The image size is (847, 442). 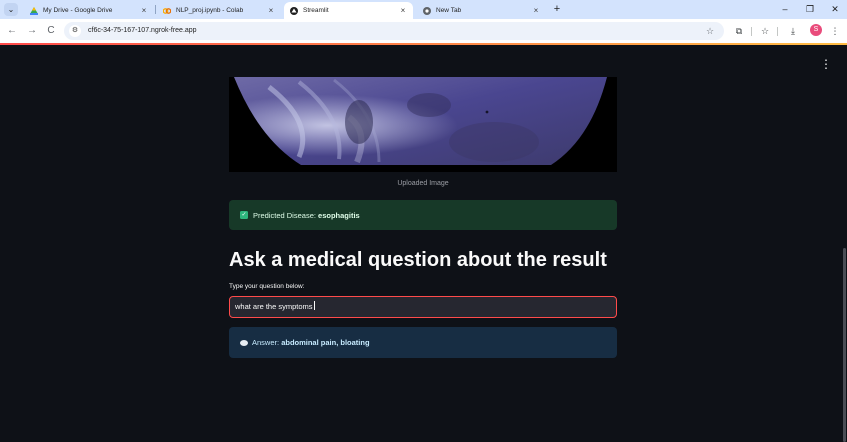 I want to click on chrome-icon, so click(x=427, y=10).